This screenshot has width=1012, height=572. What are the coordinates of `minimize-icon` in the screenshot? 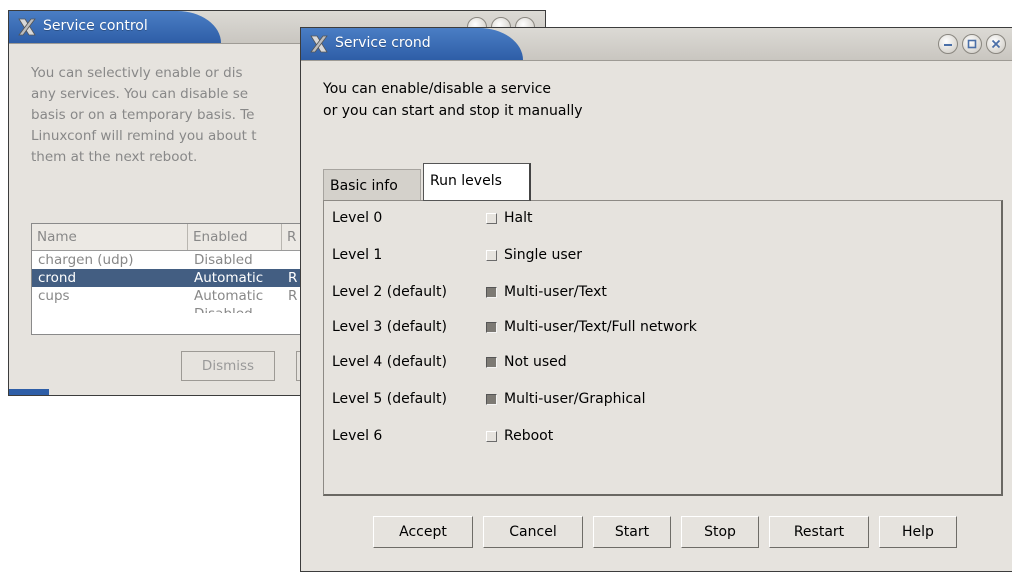 It's located at (948, 44).